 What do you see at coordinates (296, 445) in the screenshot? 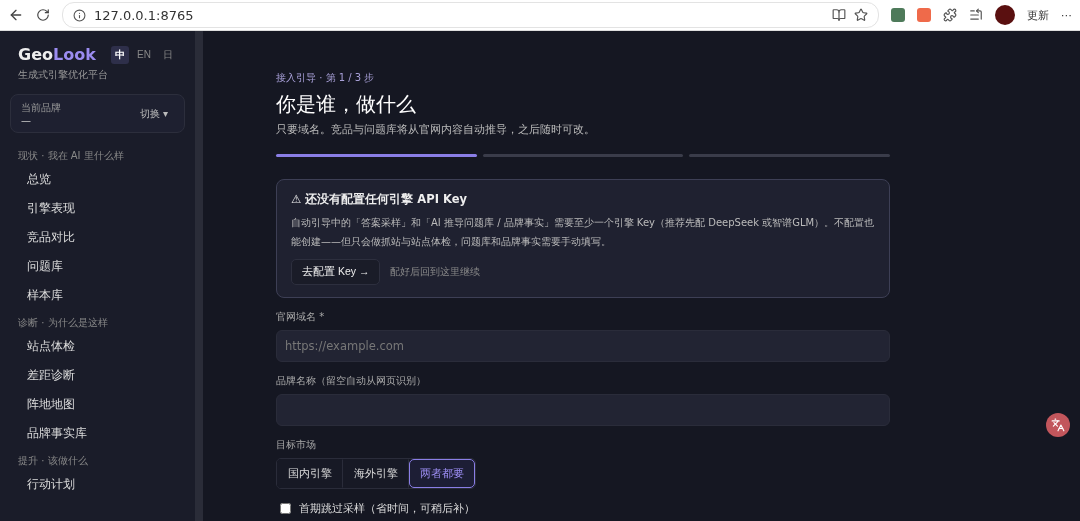
I see `field-label: 目标市场` at bounding box center [296, 445].